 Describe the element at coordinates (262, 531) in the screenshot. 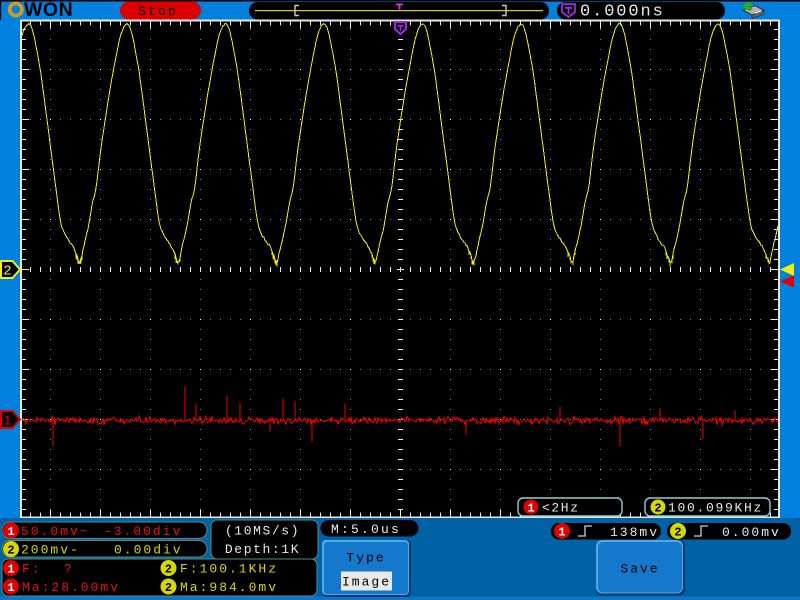

I see `svg-text: (10MS/s)` at that location.